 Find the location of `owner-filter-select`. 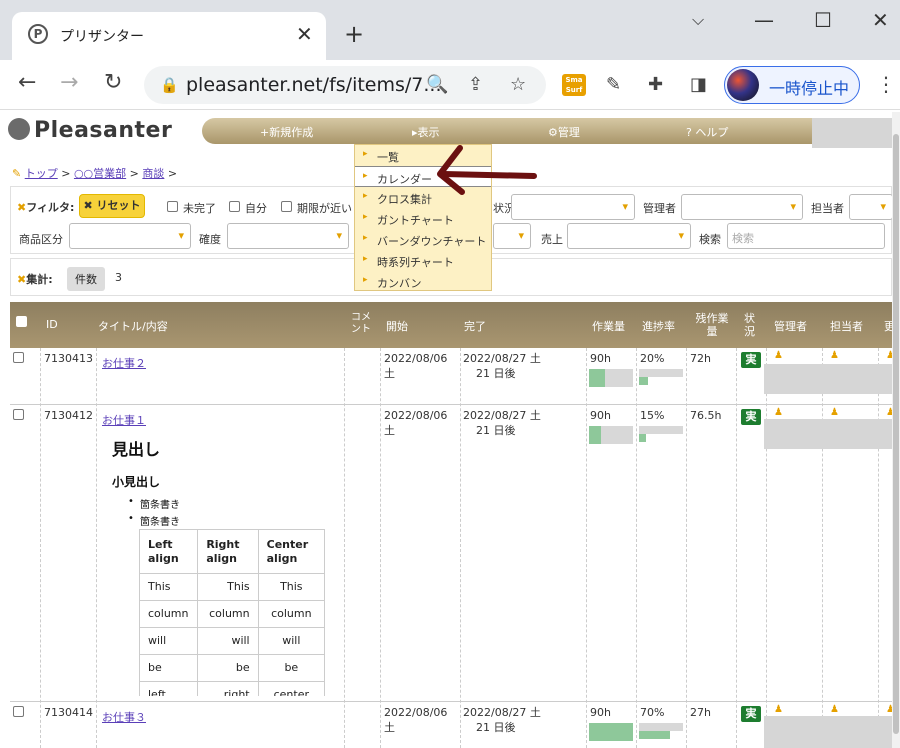

owner-filter-select is located at coordinates (871, 207).